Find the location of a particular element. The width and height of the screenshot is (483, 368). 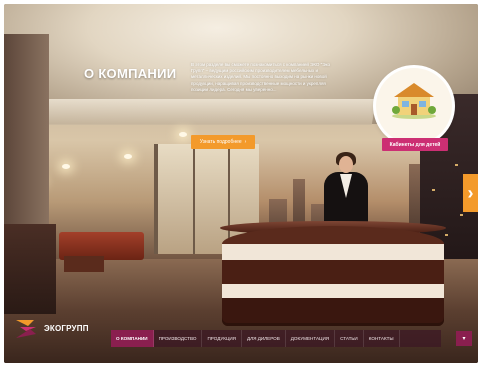

brand-logo: ЭКОГРУПП is located at coordinates (51, 328).